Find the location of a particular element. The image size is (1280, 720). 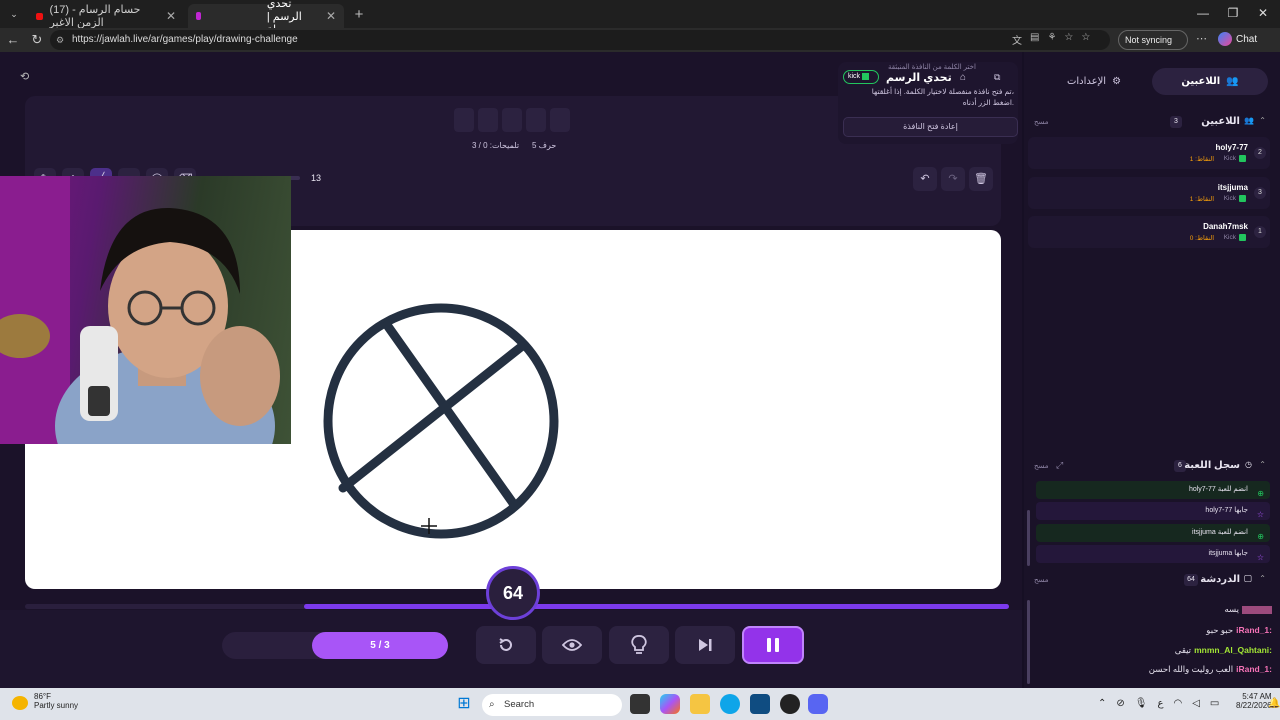

refresh-game-icon: ⟲ is located at coordinates (24, 76).